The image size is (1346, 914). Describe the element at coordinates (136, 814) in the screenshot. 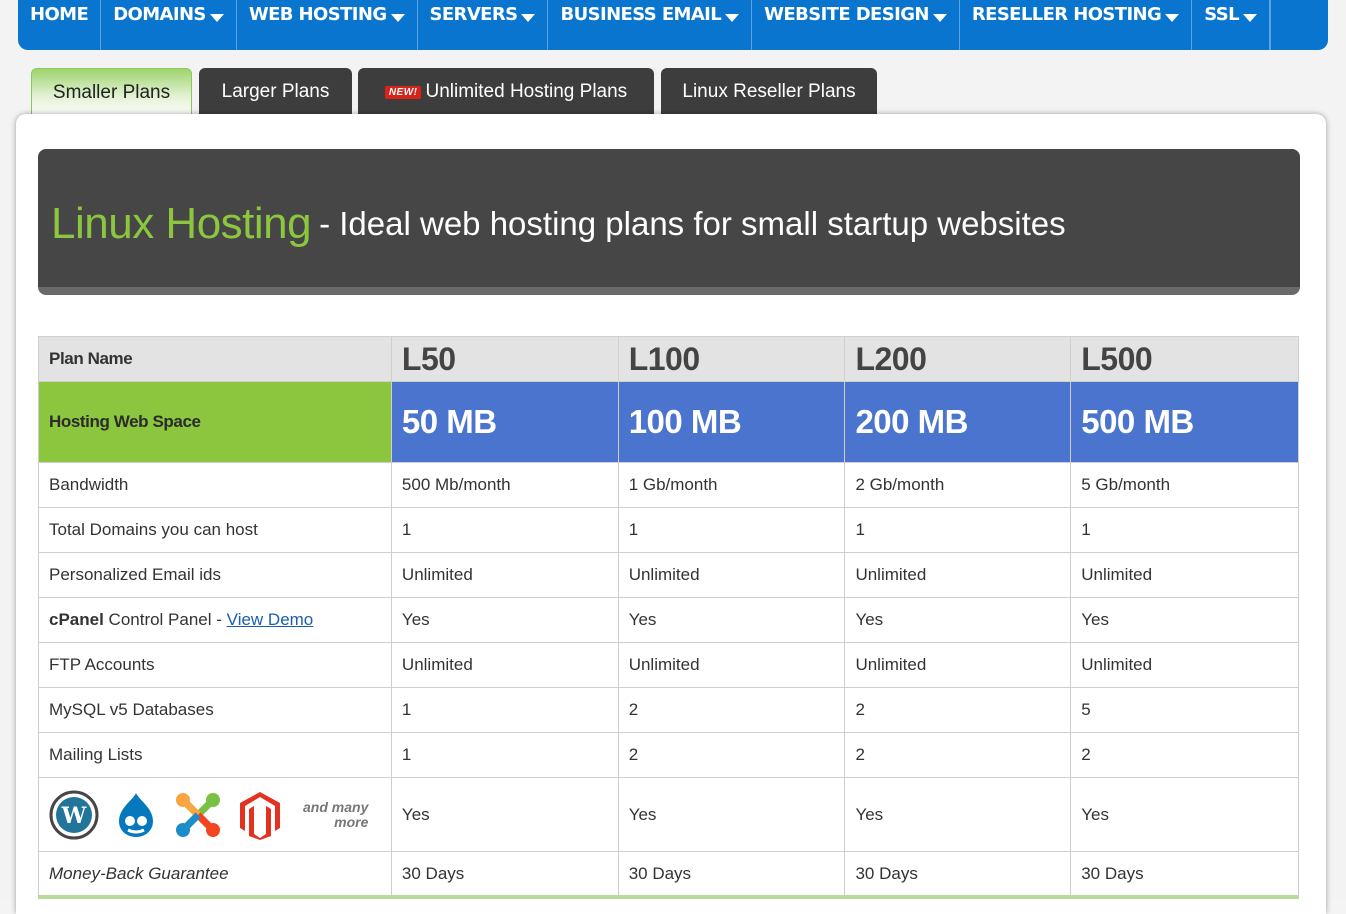

I see `drupal-icon` at that location.